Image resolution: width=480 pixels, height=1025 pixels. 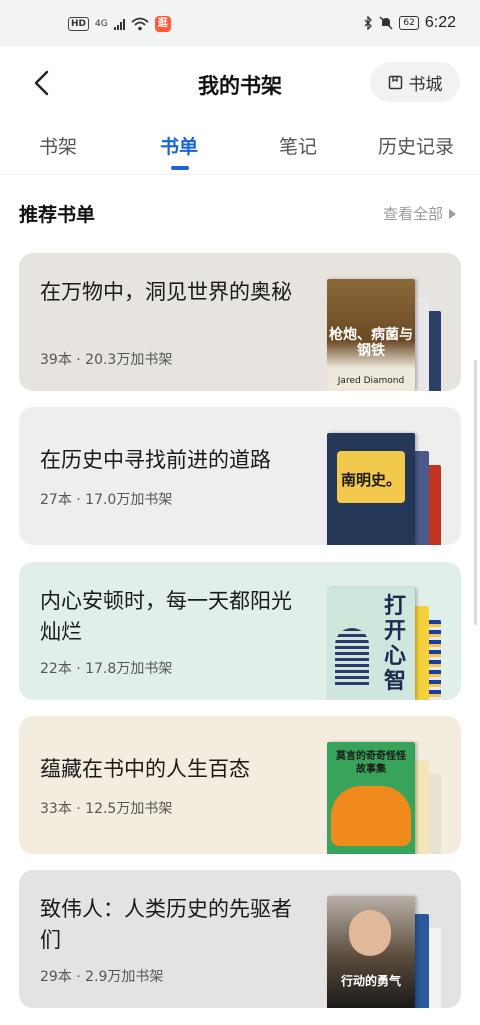 I want to click on cover-author: Jared Diamond, so click(x=371, y=381).